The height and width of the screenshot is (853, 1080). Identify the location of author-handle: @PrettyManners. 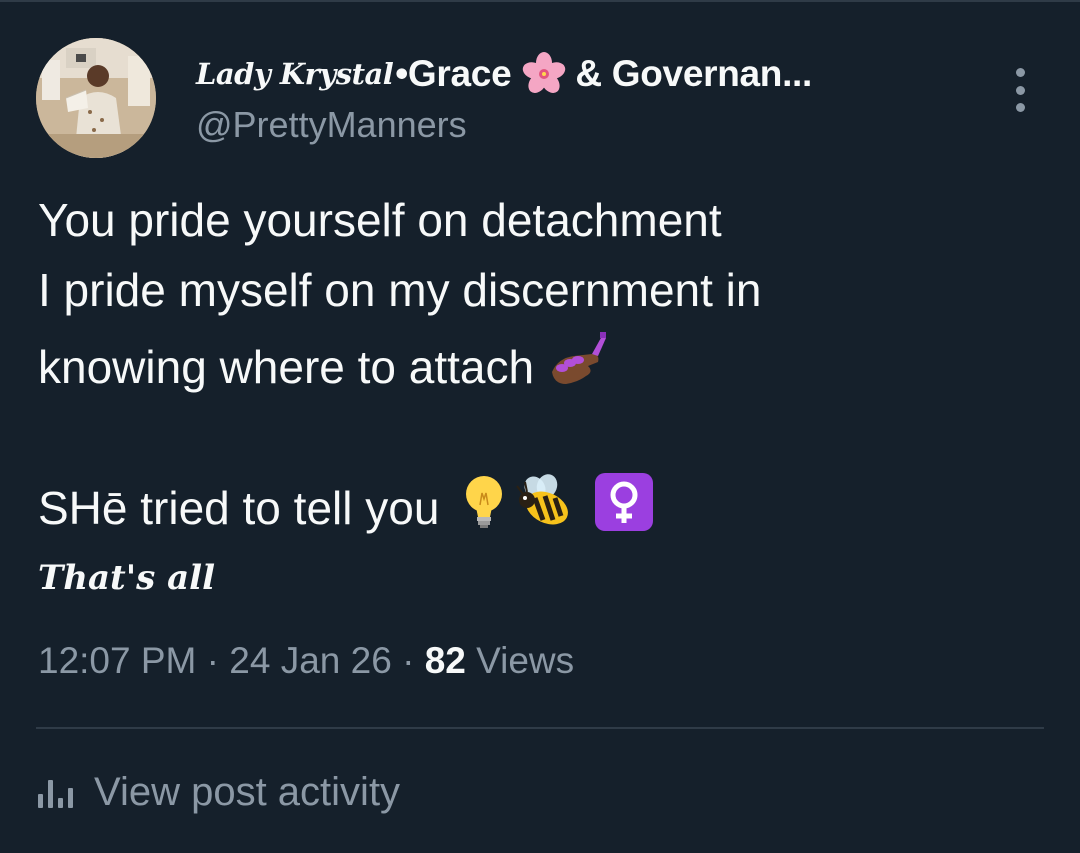
(331, 125).